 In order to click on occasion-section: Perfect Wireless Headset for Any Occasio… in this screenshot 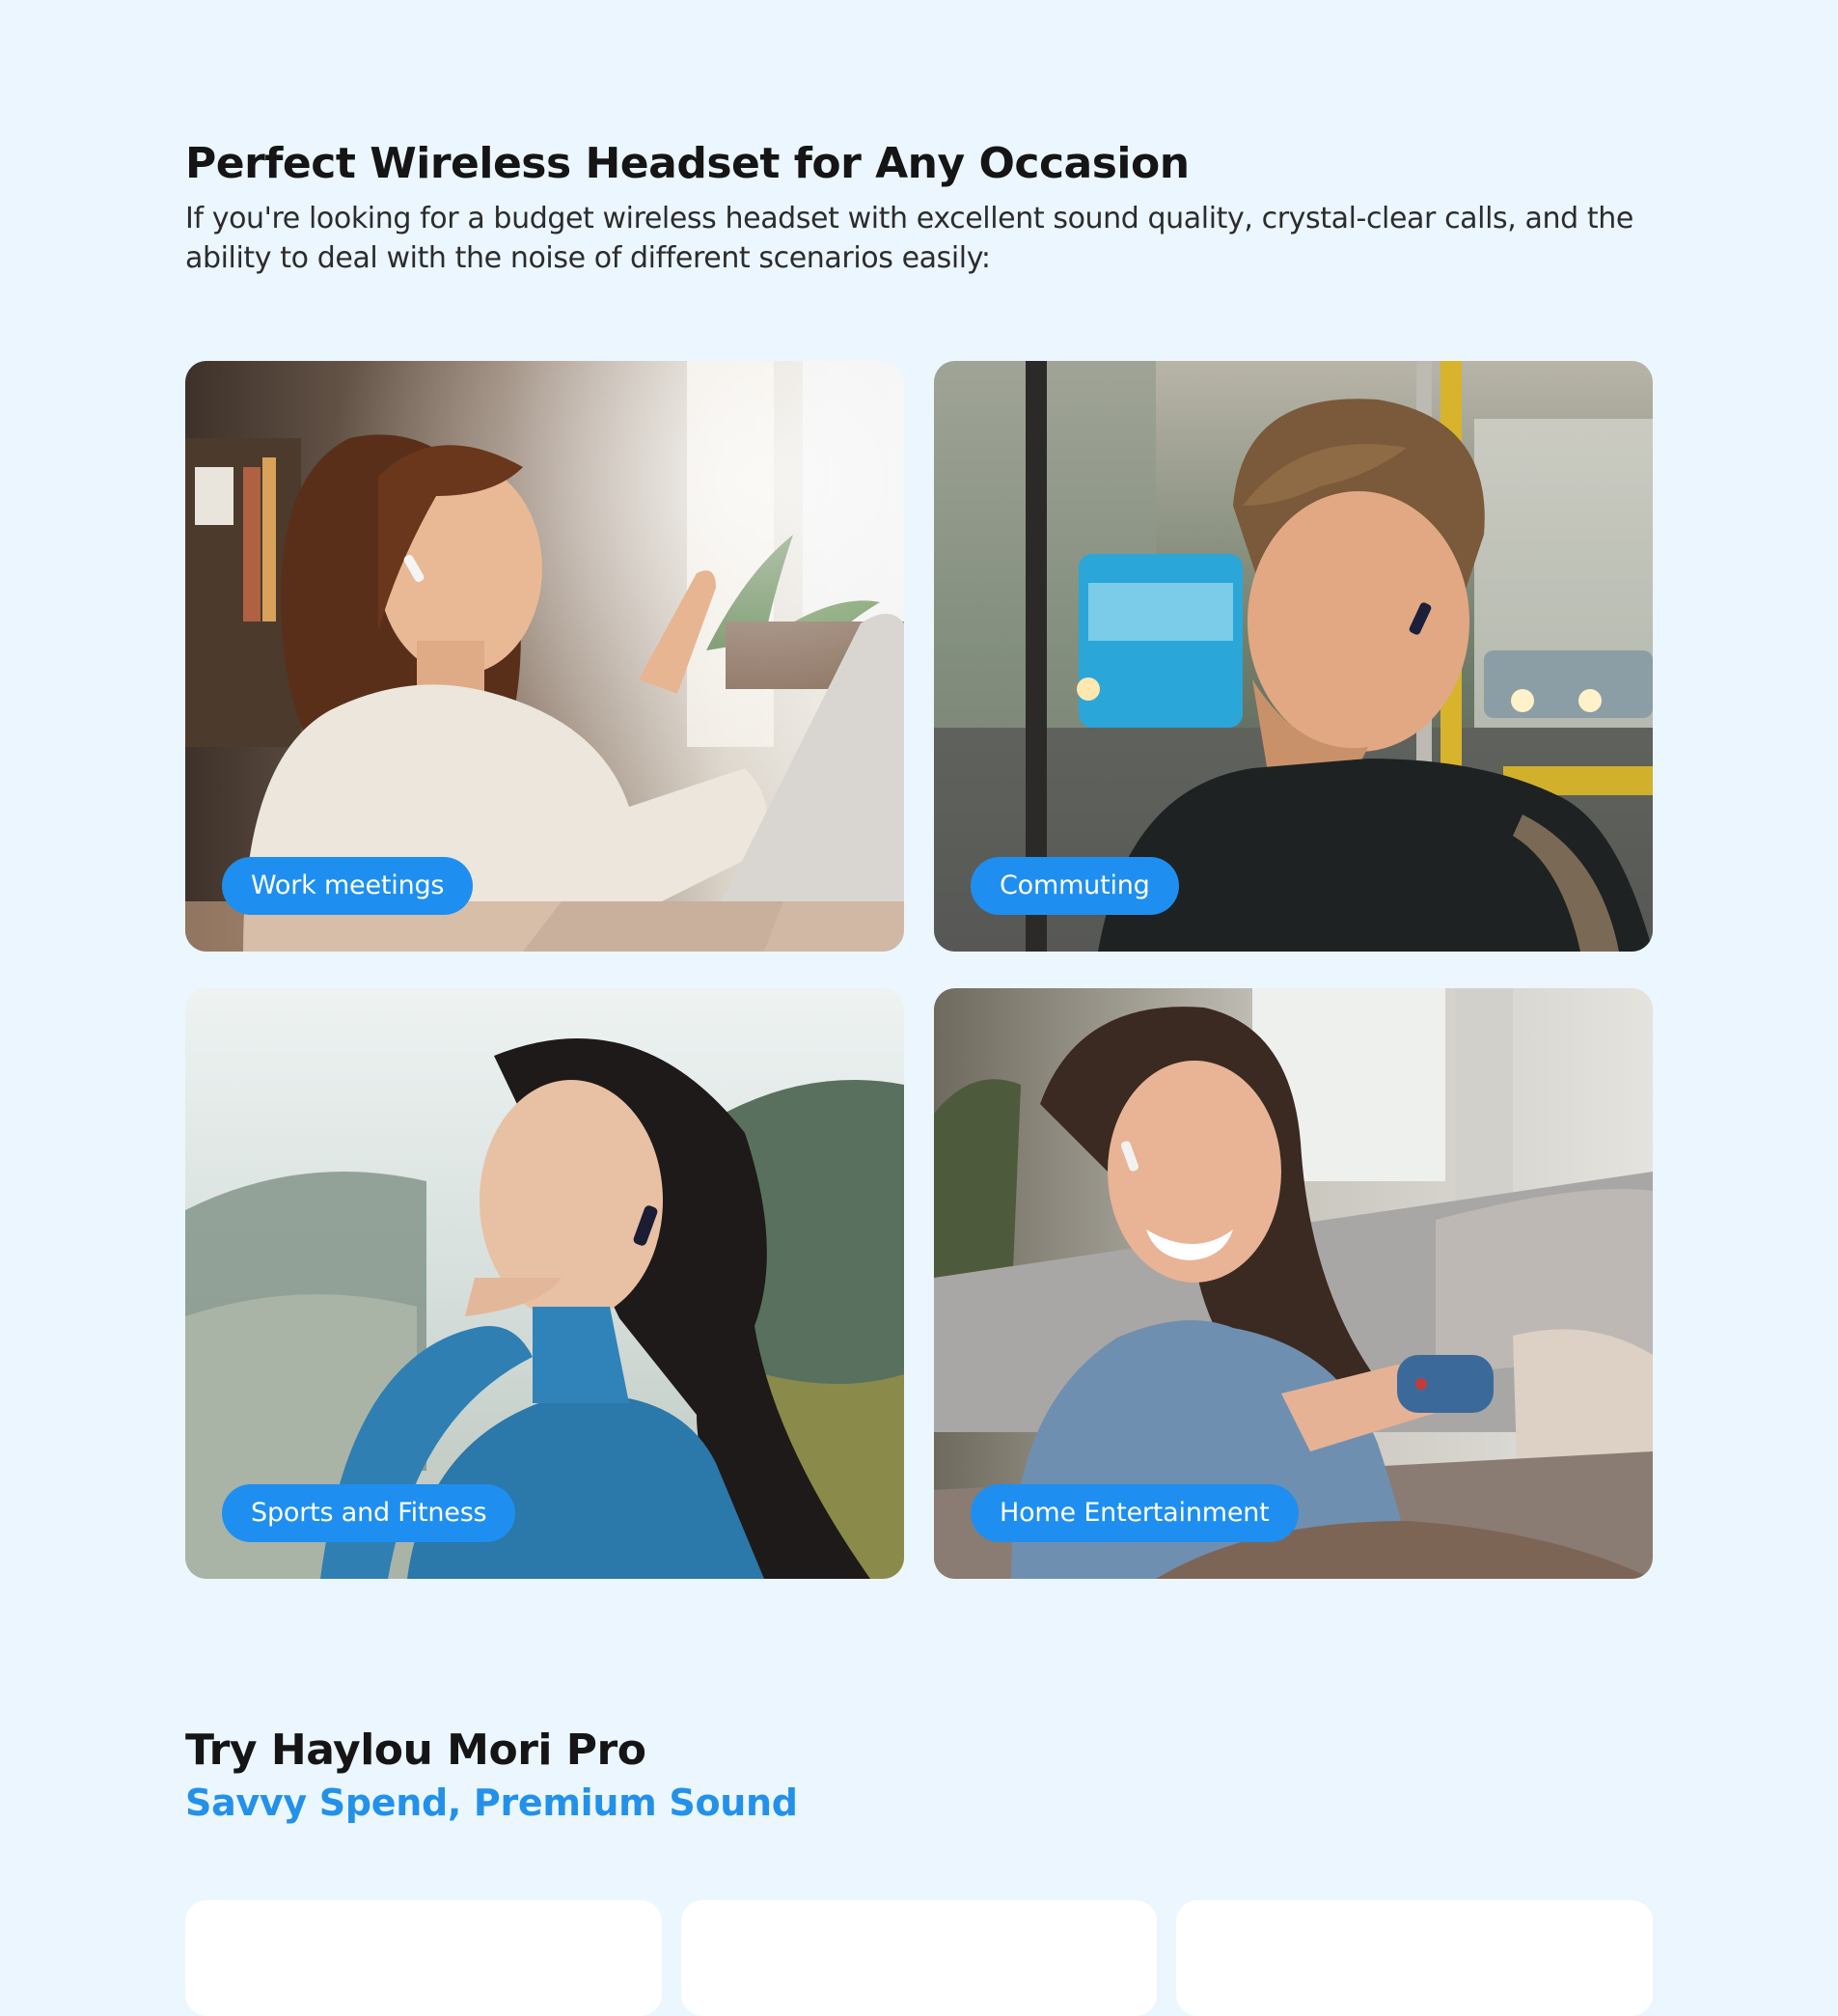, I will do `click(919, 206)`.